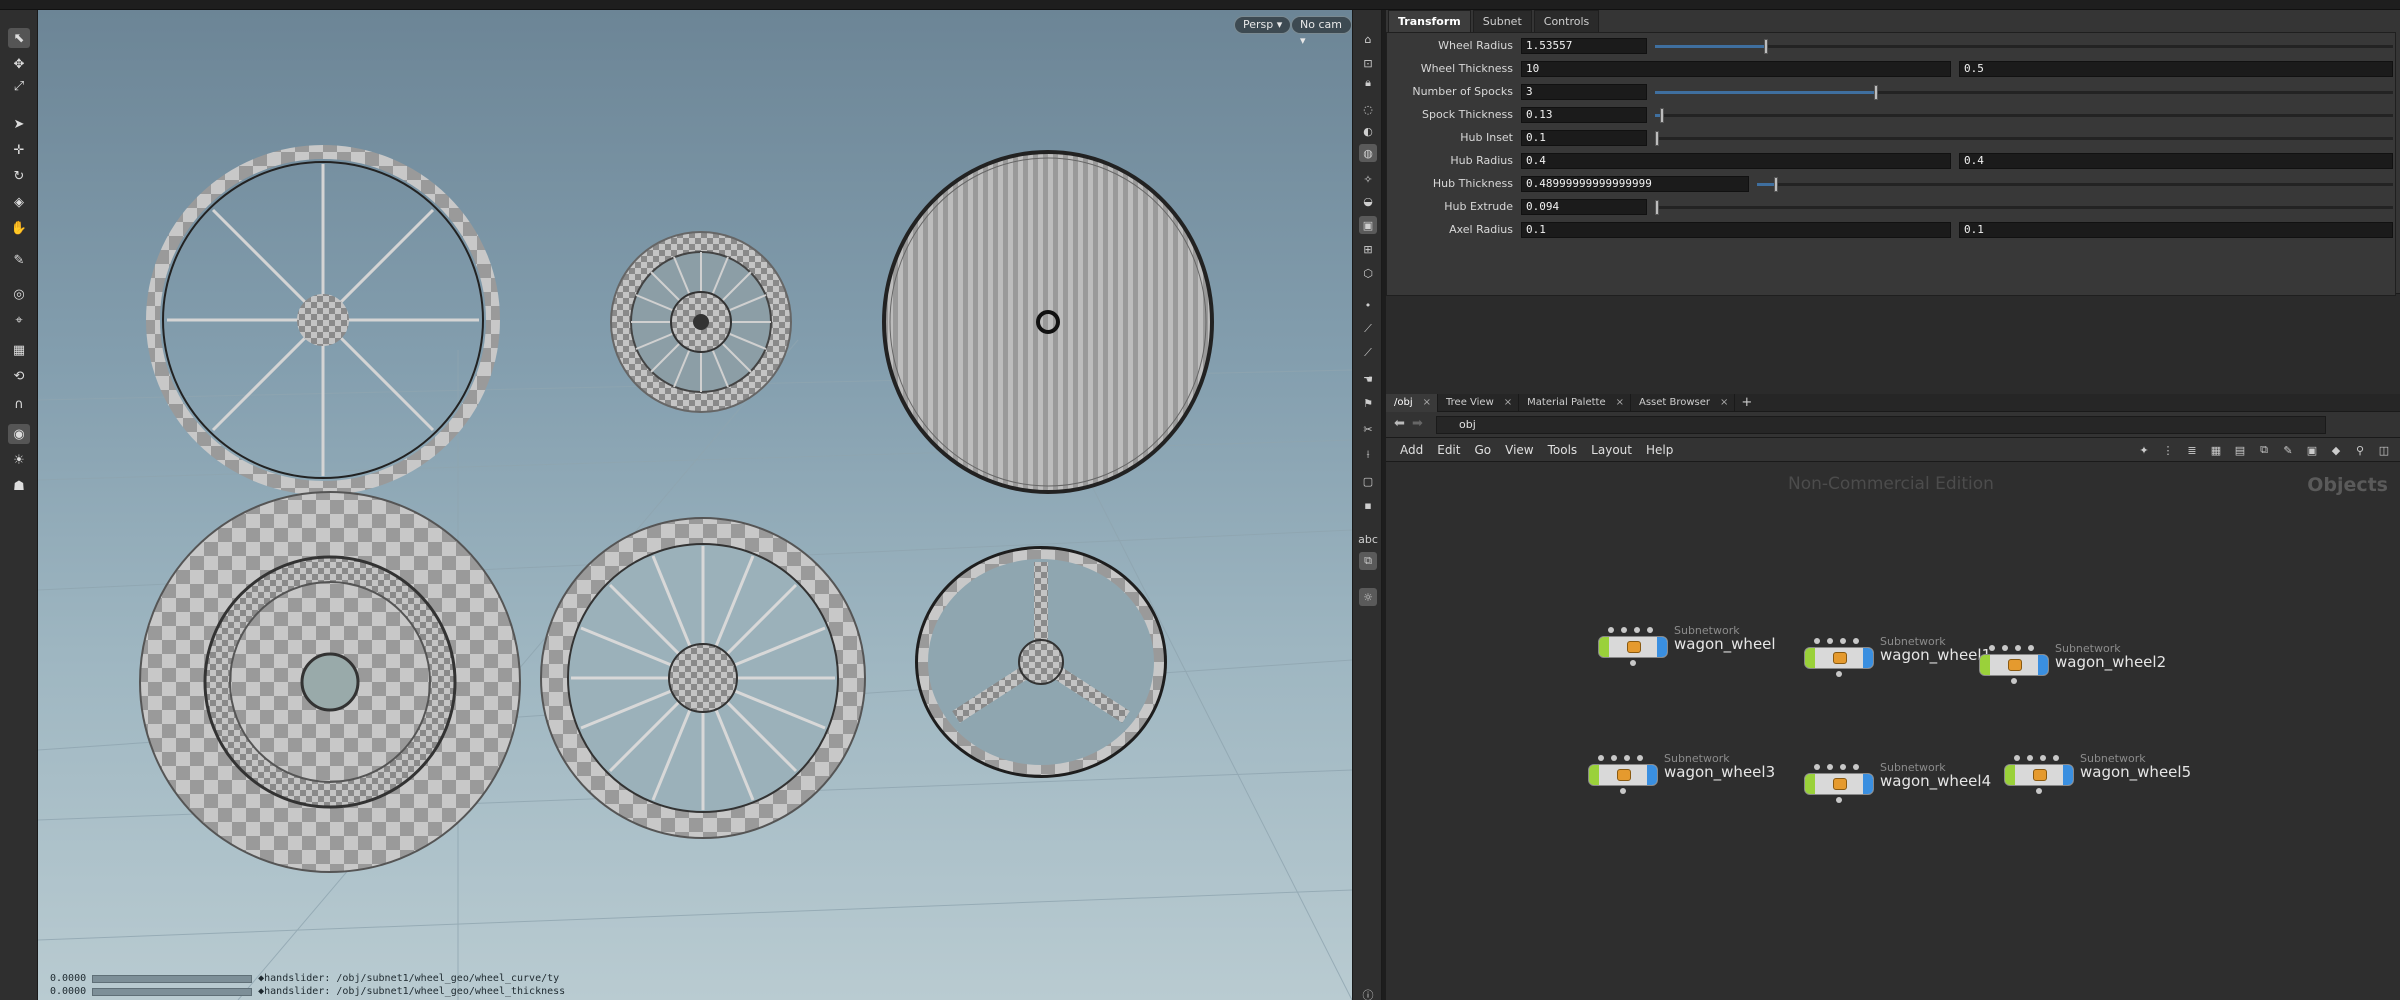 The height and width of the screenshot is (1000, 2400). I want to click on node-wagon-wheel2: Subnetwork wagon_wheel2, so click(2099, 664).